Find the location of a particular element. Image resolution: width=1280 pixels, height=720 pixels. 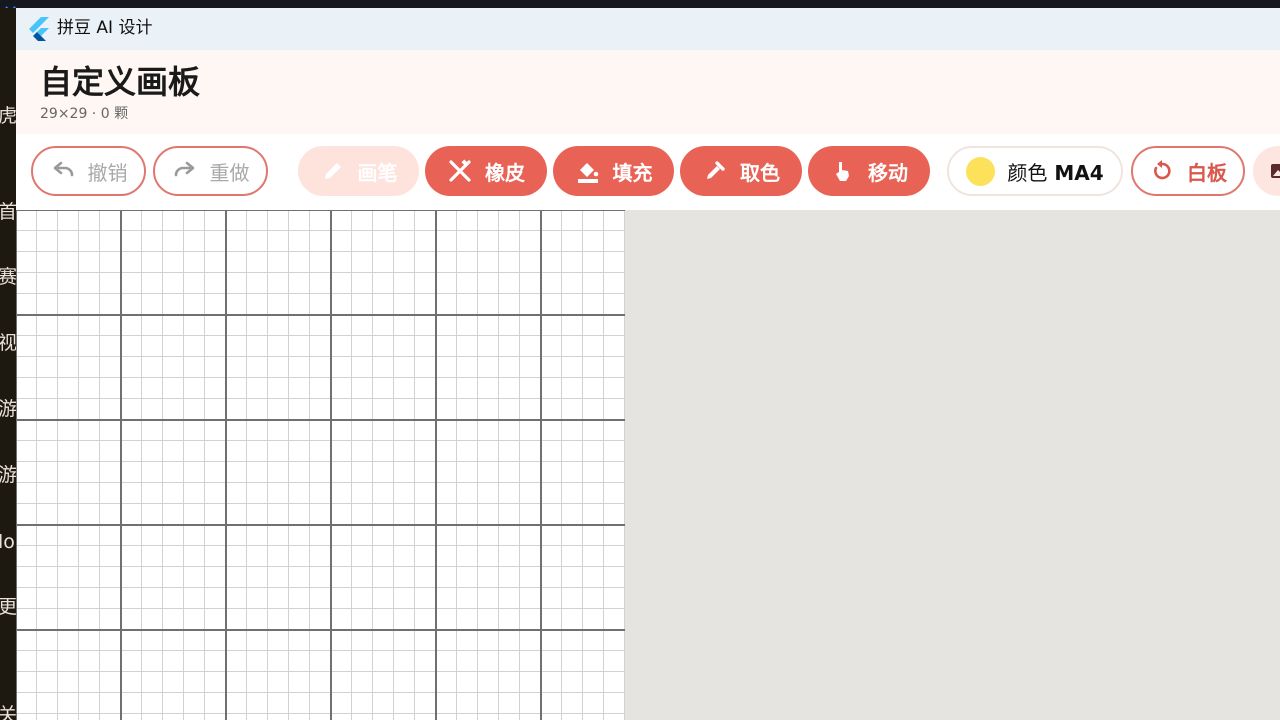

background-sidebar-item: 关 is located at coordinates (8, 712).